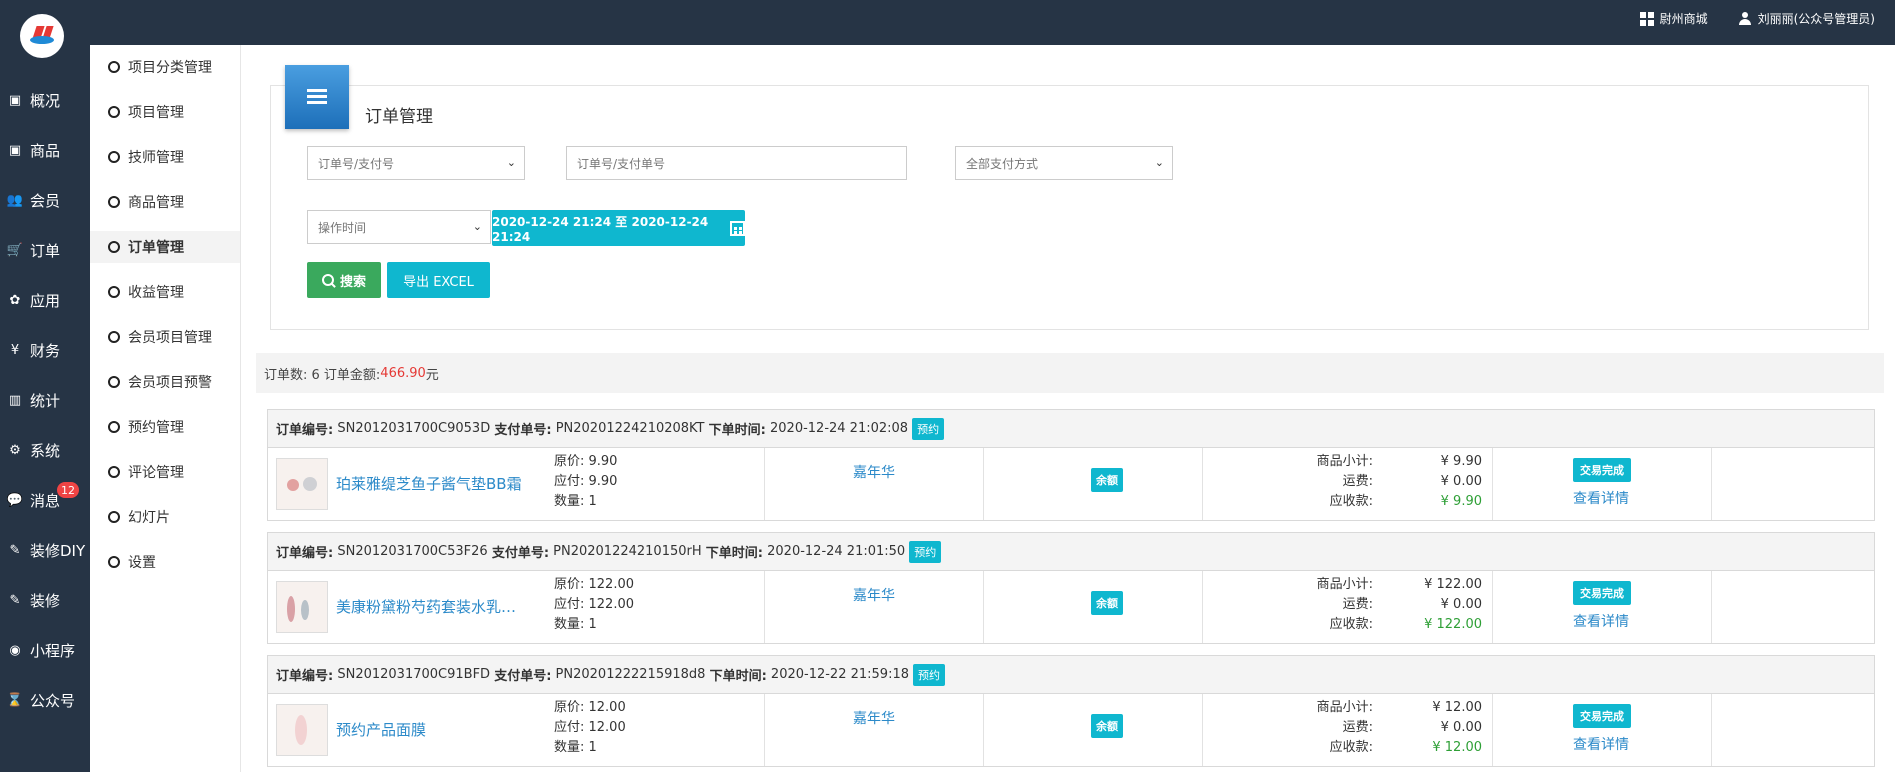 The width and height of the screenshot is (1895, 772). I want to click on date-range-label: 2020-12-24 21:24 至 2020-12-24 21:24, so click(600, 229).